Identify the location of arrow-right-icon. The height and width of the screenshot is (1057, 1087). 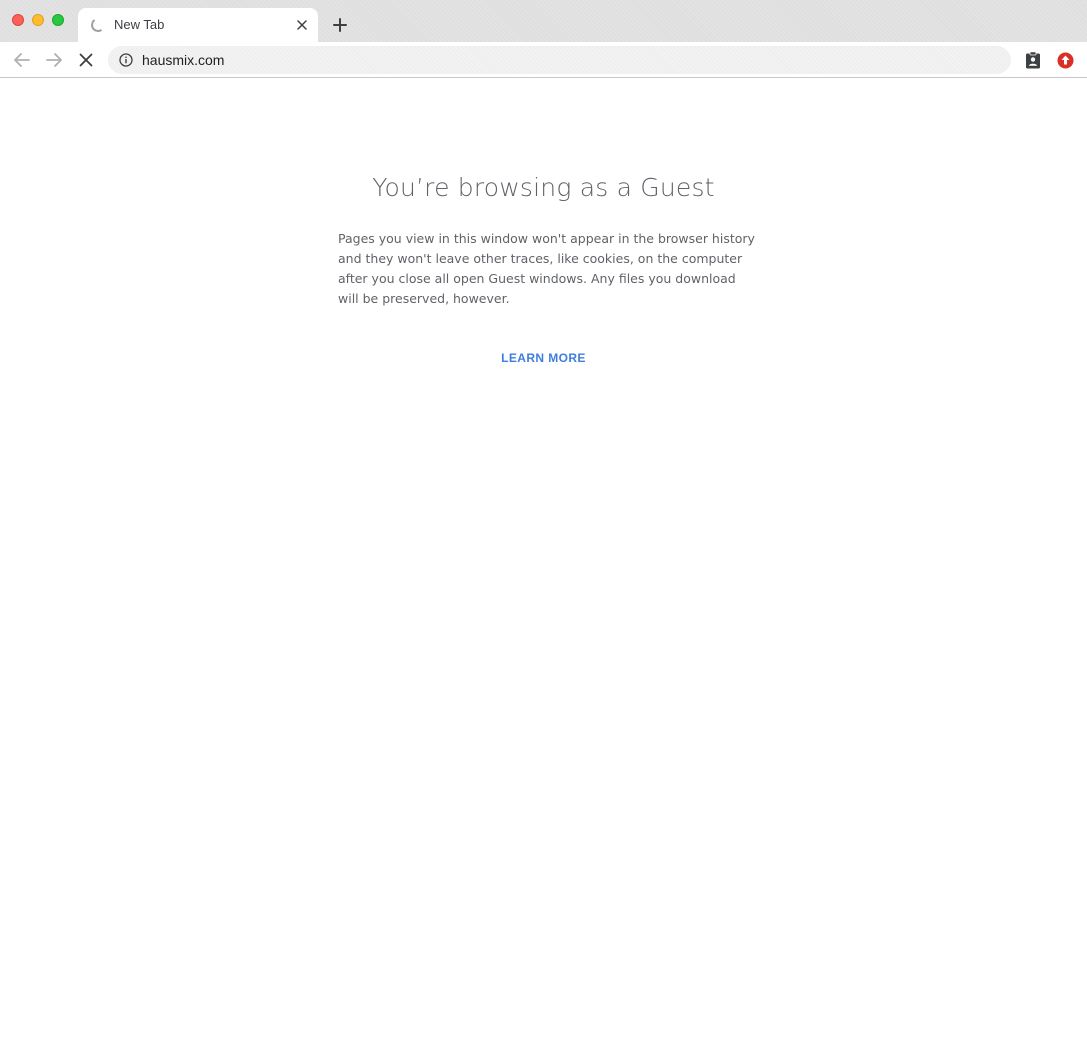
(54, 60).